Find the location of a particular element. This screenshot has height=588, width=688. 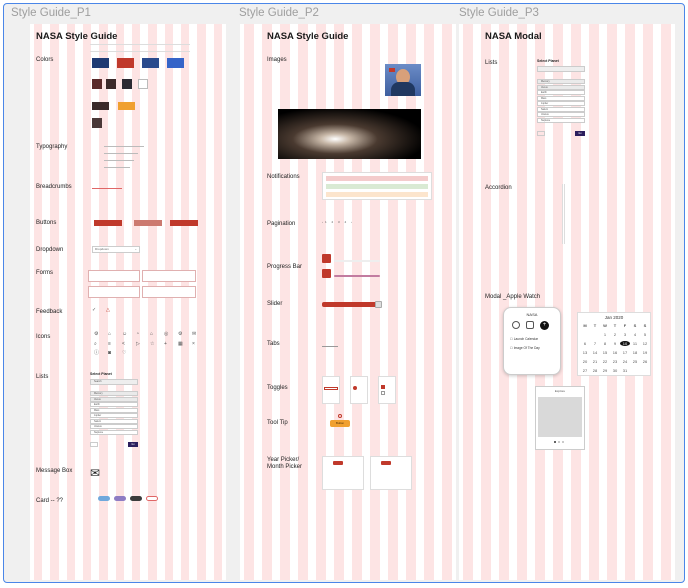

add-icon: + is located at coordinates (544, 325).